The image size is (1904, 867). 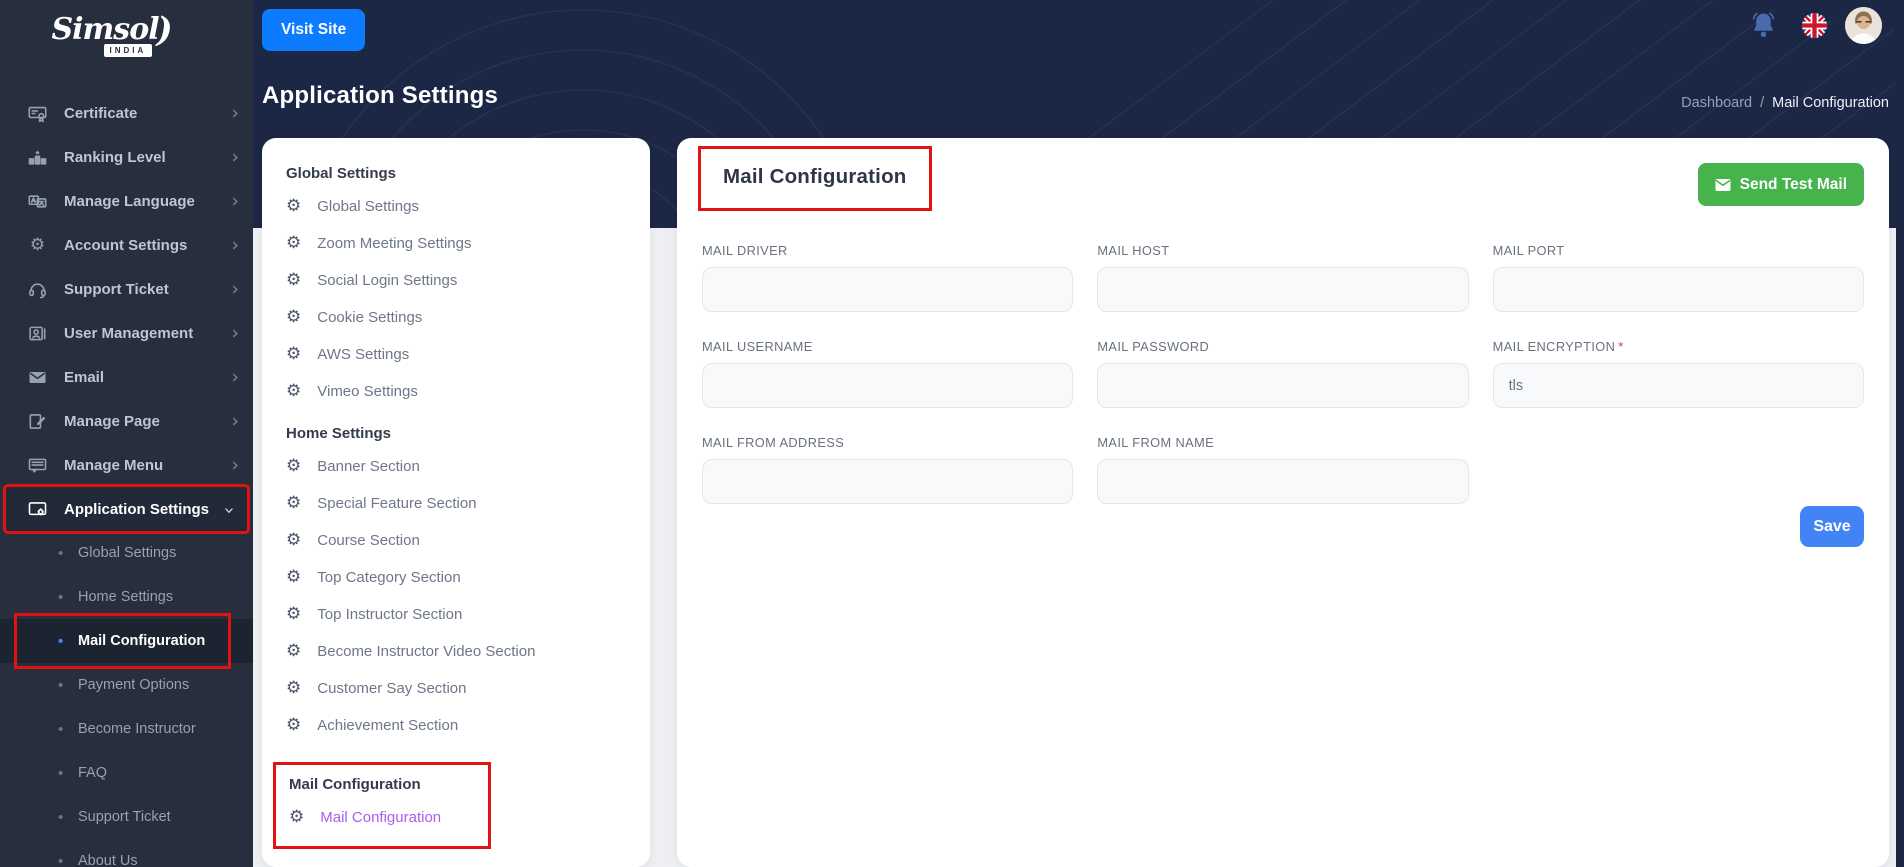 I want to click on mail-password-input, so click(x=1283, y=385).